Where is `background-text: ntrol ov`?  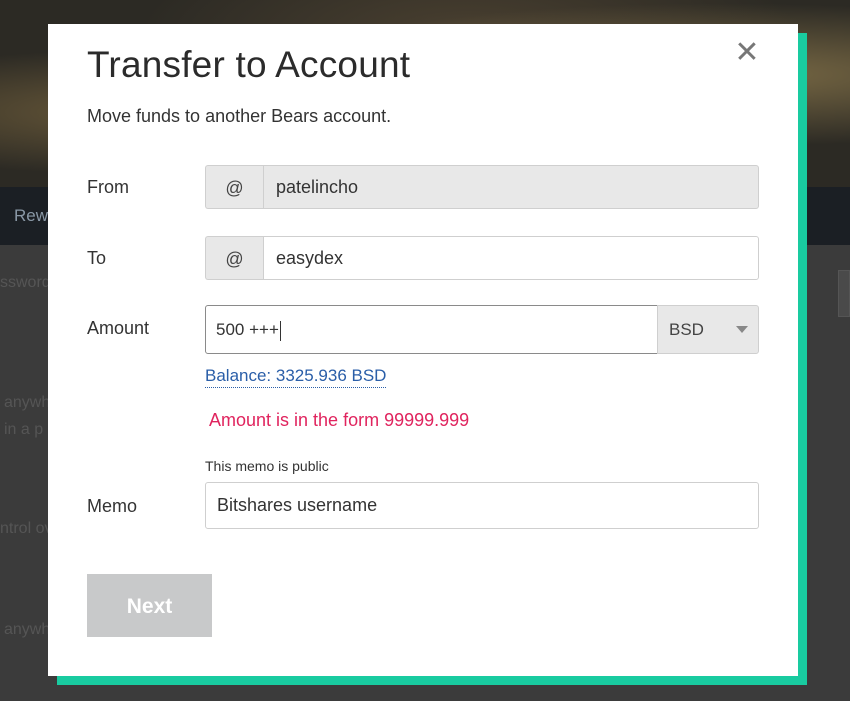 background-text: ntrol ov is located at coordinates (26, 528).